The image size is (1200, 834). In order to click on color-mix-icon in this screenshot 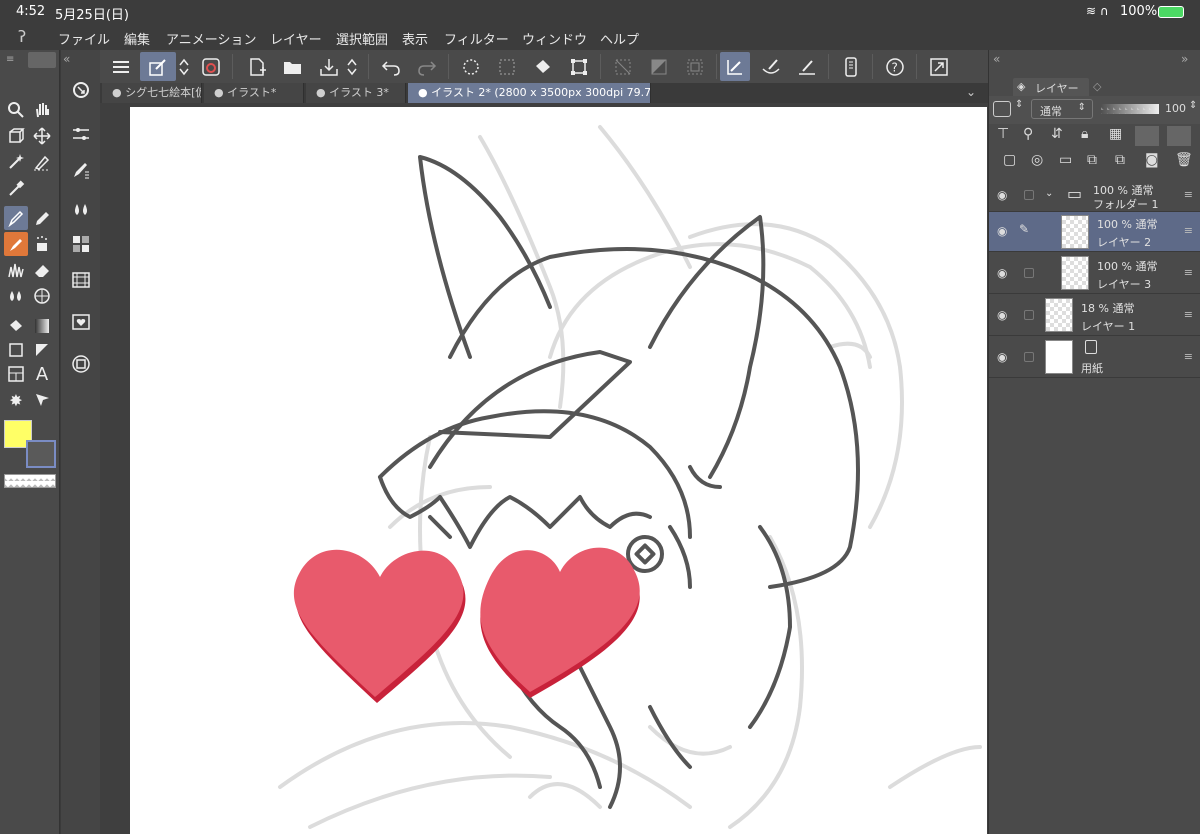, I will do `click(81, 210)`.